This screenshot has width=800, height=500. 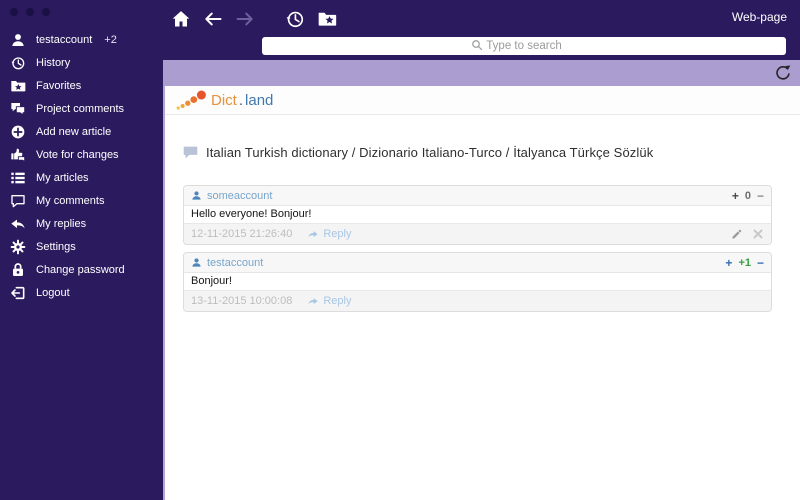 I want to click on back-arrow-icon, so click(x=212, y=18).